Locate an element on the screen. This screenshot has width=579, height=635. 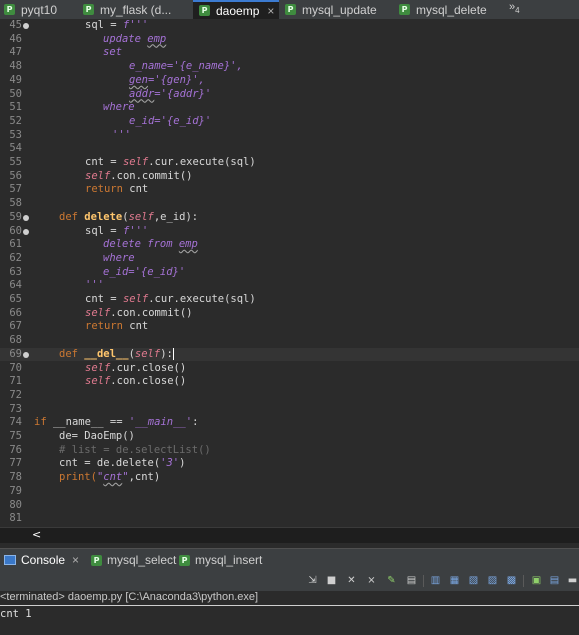
code-token: print( is located at coordinates (78, 477).